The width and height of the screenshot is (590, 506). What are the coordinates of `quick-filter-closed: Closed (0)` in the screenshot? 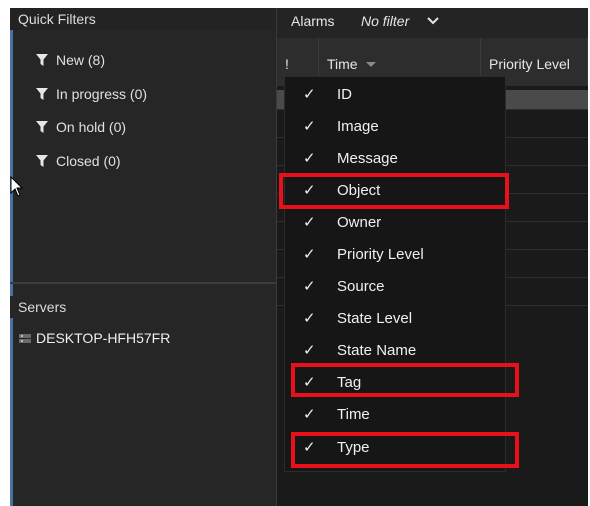 It's located at (78, 161).